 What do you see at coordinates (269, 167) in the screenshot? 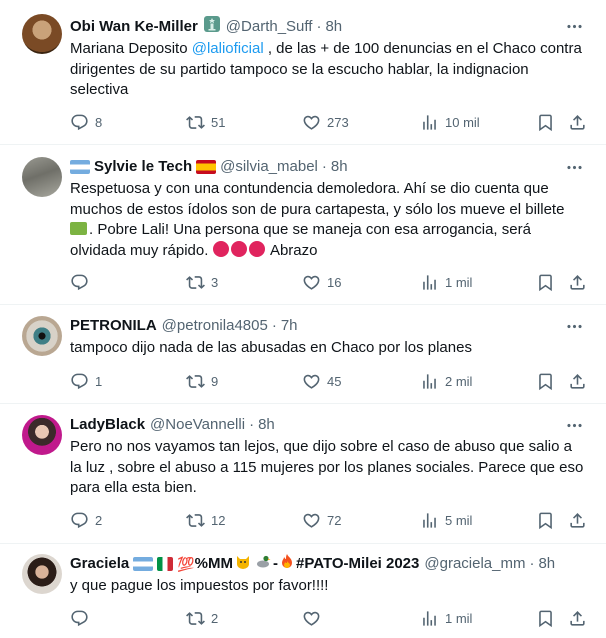
I see `user-handle: @silvia_mabel` at bounding box center [269, 167].